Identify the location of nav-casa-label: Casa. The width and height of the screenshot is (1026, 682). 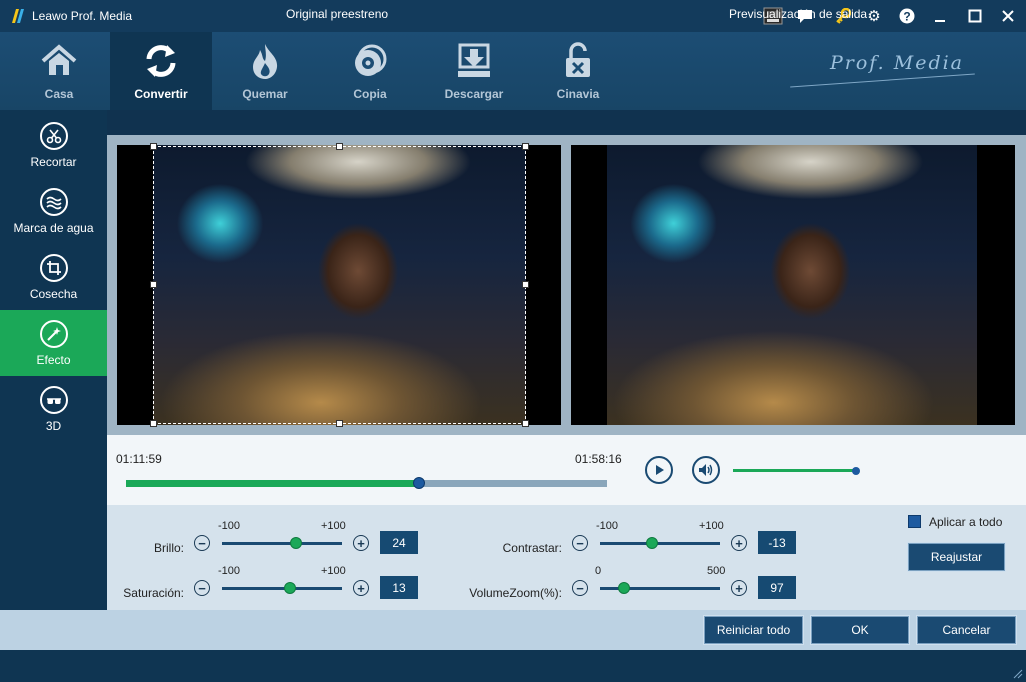
(59, 94).